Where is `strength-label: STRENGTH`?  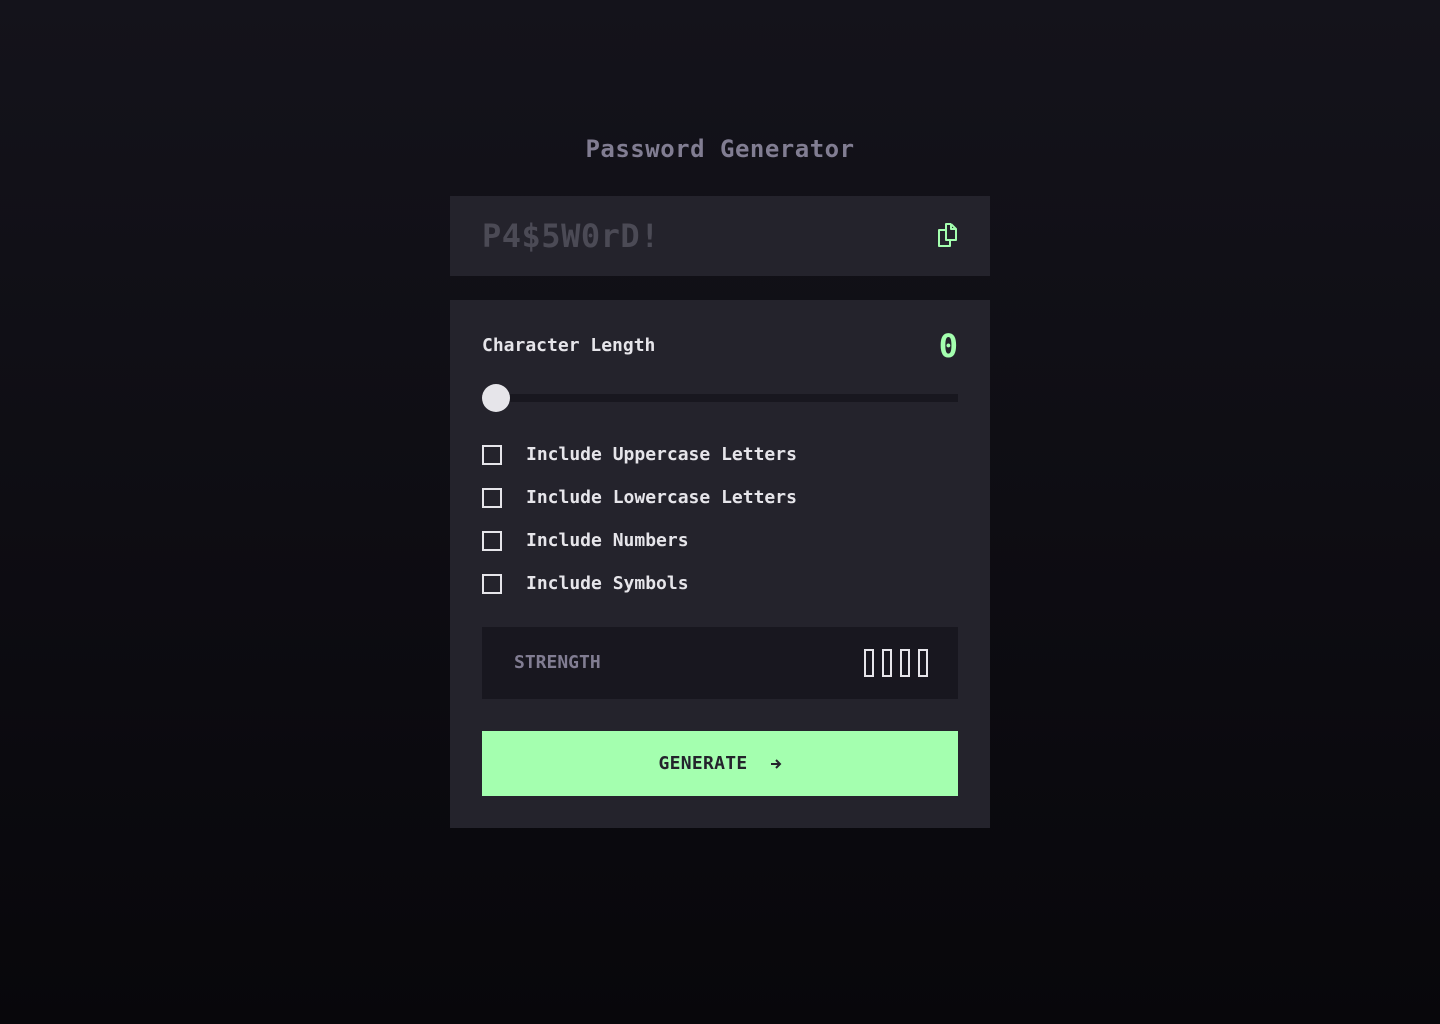
strength-label: STRENGTH is located at coordinates (557, 662).